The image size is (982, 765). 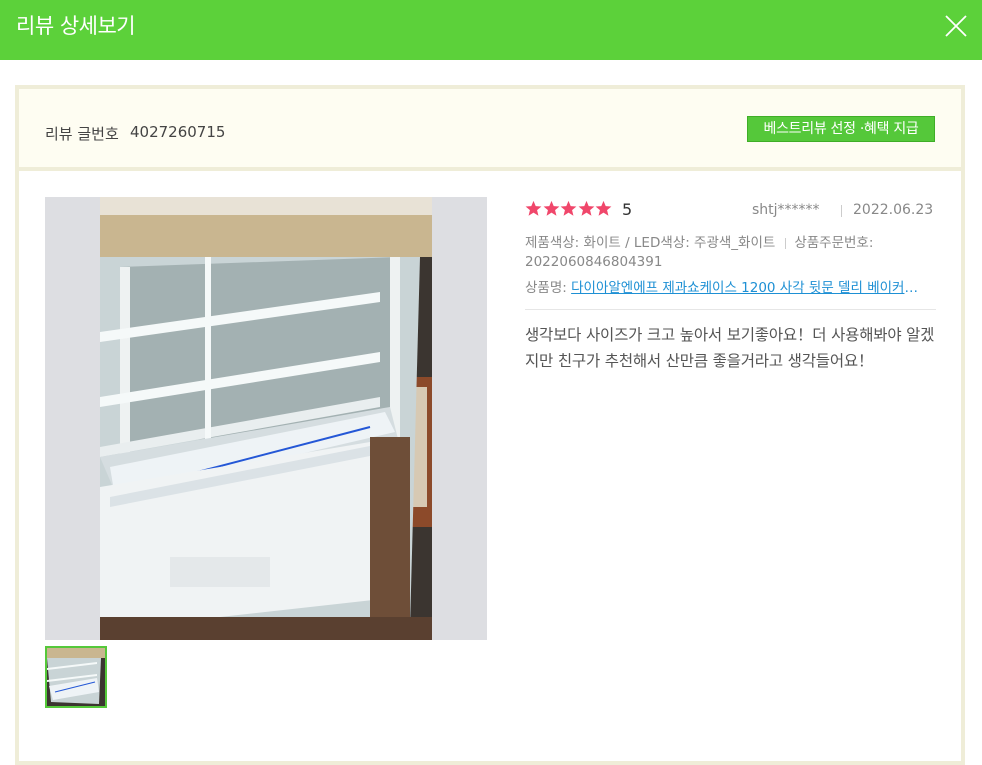 I want to click on modal-header: 리뷰 상세보기, so click(x=491, y=30).